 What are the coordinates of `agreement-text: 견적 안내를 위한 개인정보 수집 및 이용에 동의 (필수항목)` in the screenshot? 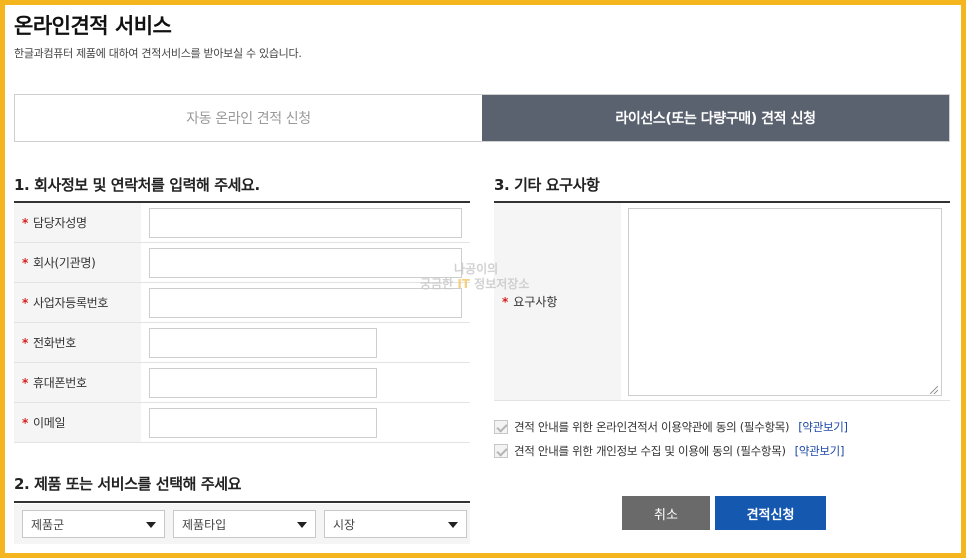 It's located at (650, 451).